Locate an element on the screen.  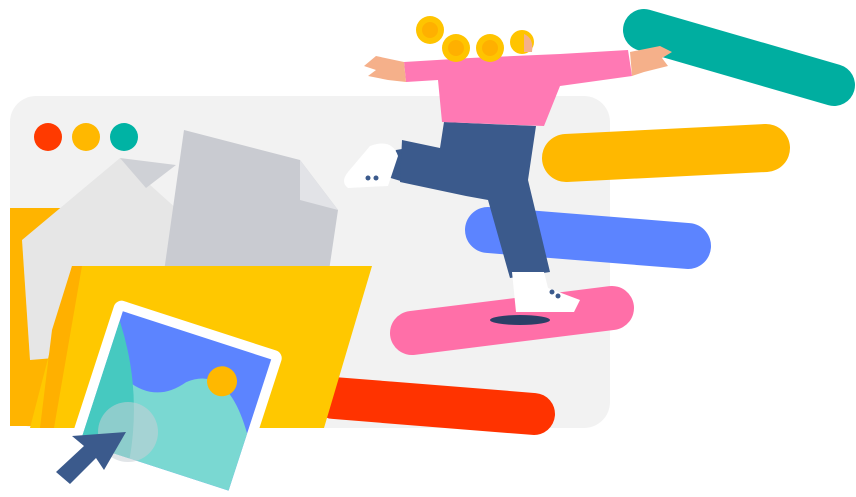
character-hand-left is located at coordinates (385, 69).